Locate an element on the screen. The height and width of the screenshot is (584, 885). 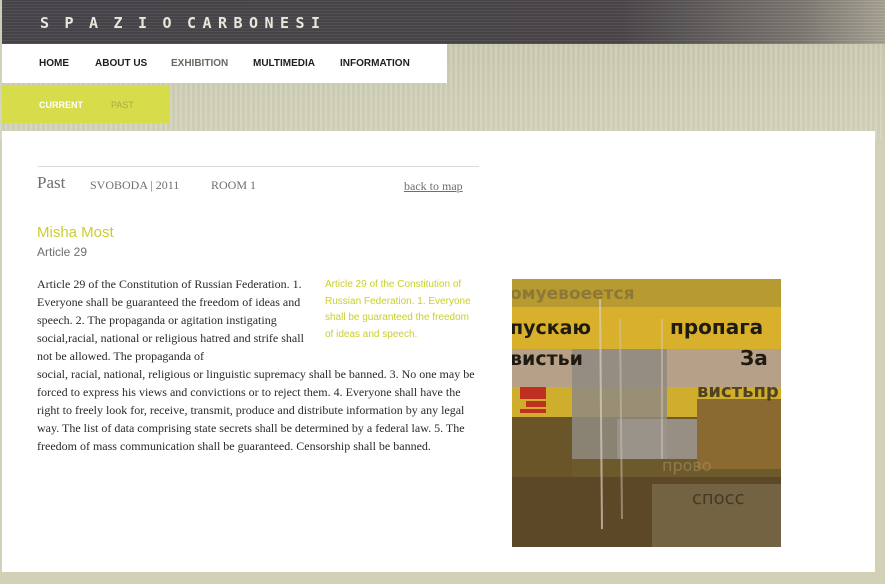
nav-item-information: INFORMATION is located at coordinates (375, 63).